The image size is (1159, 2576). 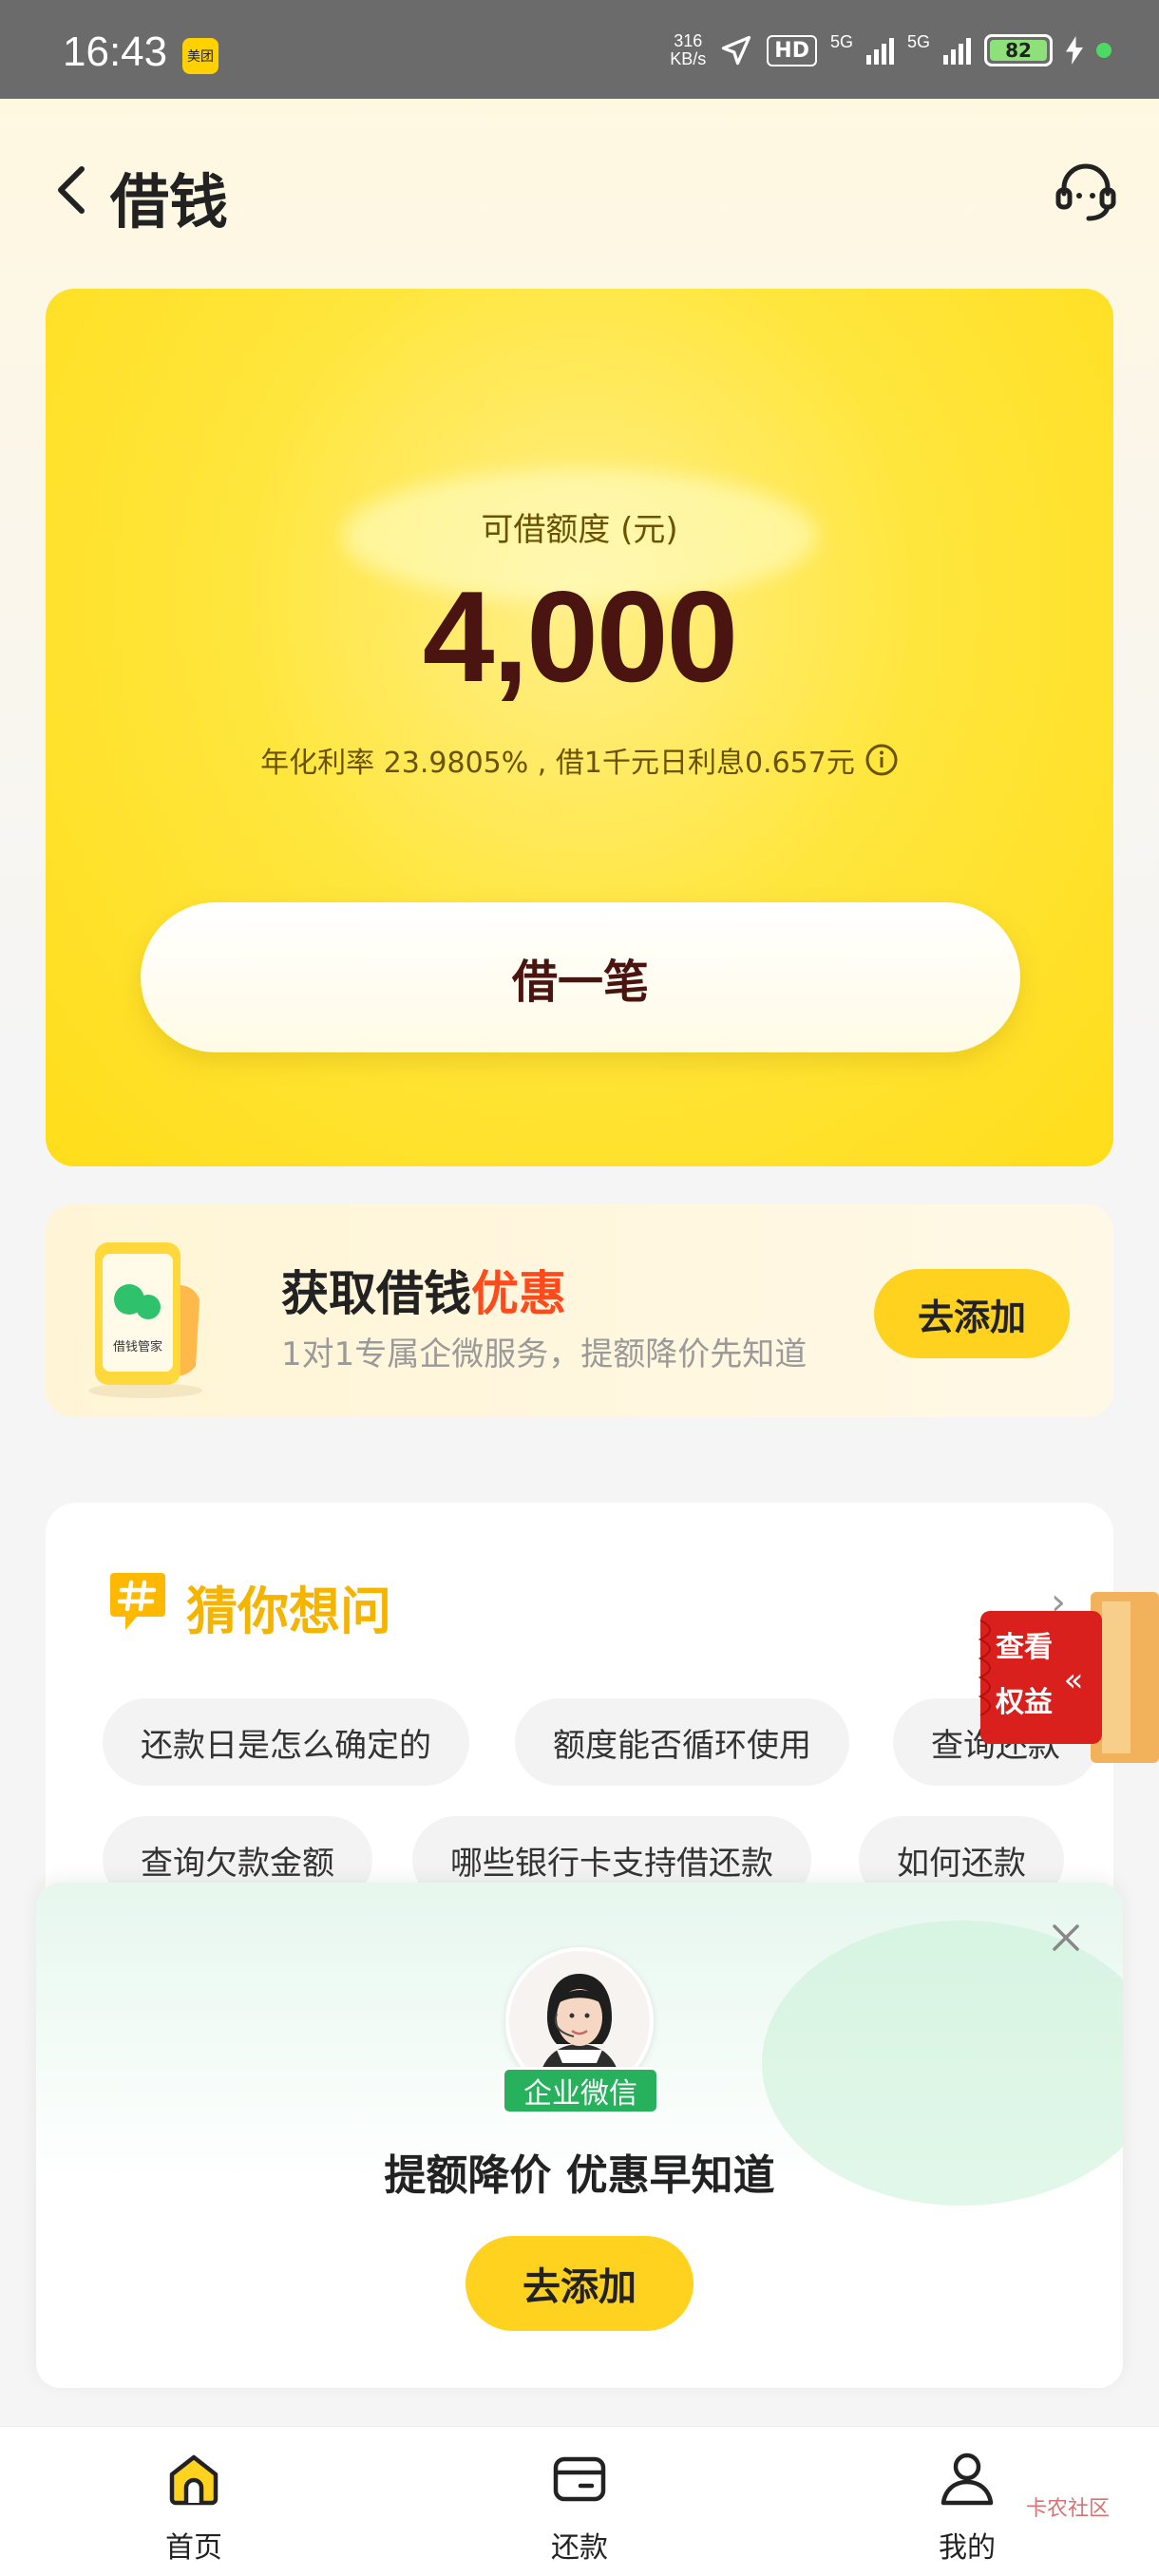 I want to click on status-bar: 16:43 美团 316 KB/s HD 5G 5G 82, so click(x=579, y=49).